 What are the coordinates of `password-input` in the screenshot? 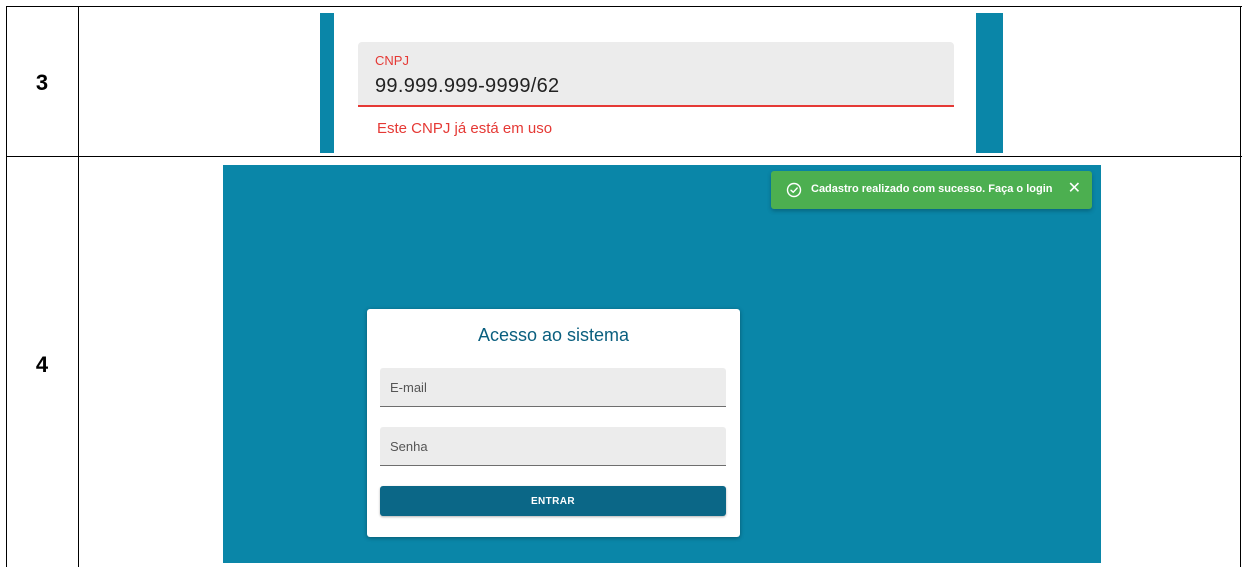 It's located at (553, 446).